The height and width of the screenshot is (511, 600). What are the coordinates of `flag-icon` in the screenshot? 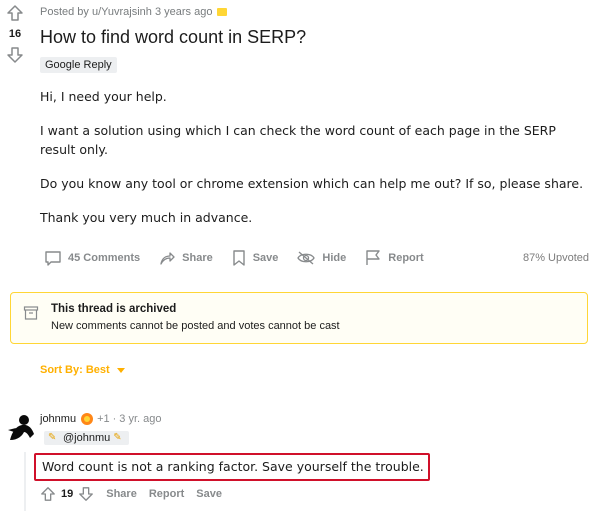 It's located at (373, 257).